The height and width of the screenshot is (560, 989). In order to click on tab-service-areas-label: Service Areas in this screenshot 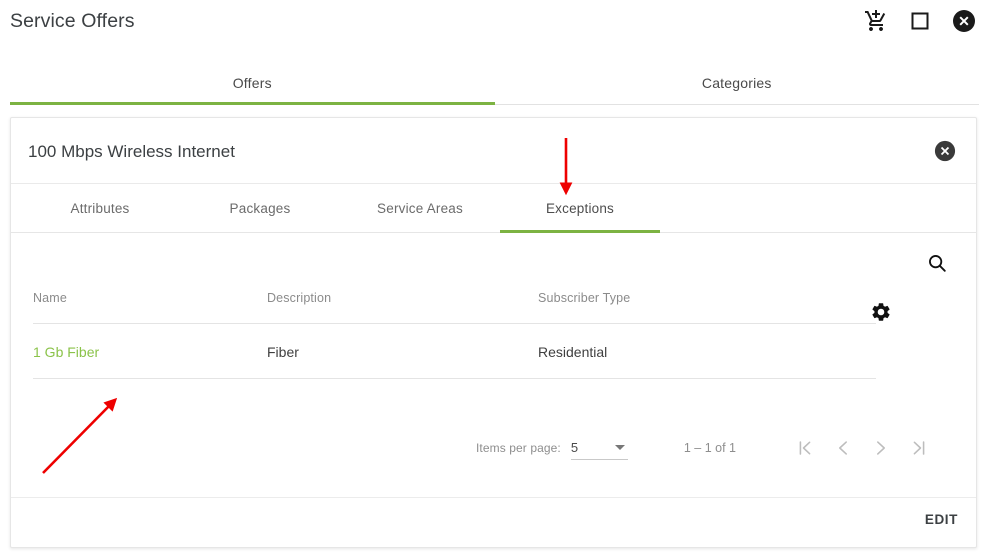, I will do `click(420, 208)`.